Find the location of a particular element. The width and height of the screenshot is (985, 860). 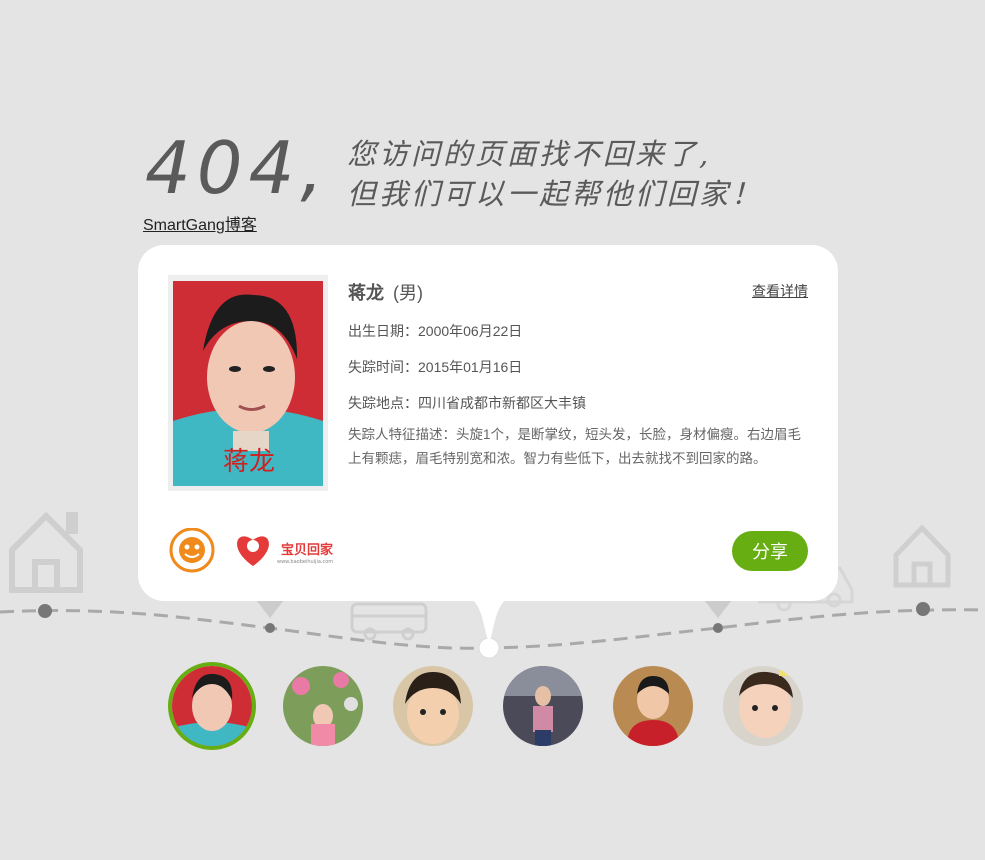

error-code: 404, is located at coordinates (237, 168).